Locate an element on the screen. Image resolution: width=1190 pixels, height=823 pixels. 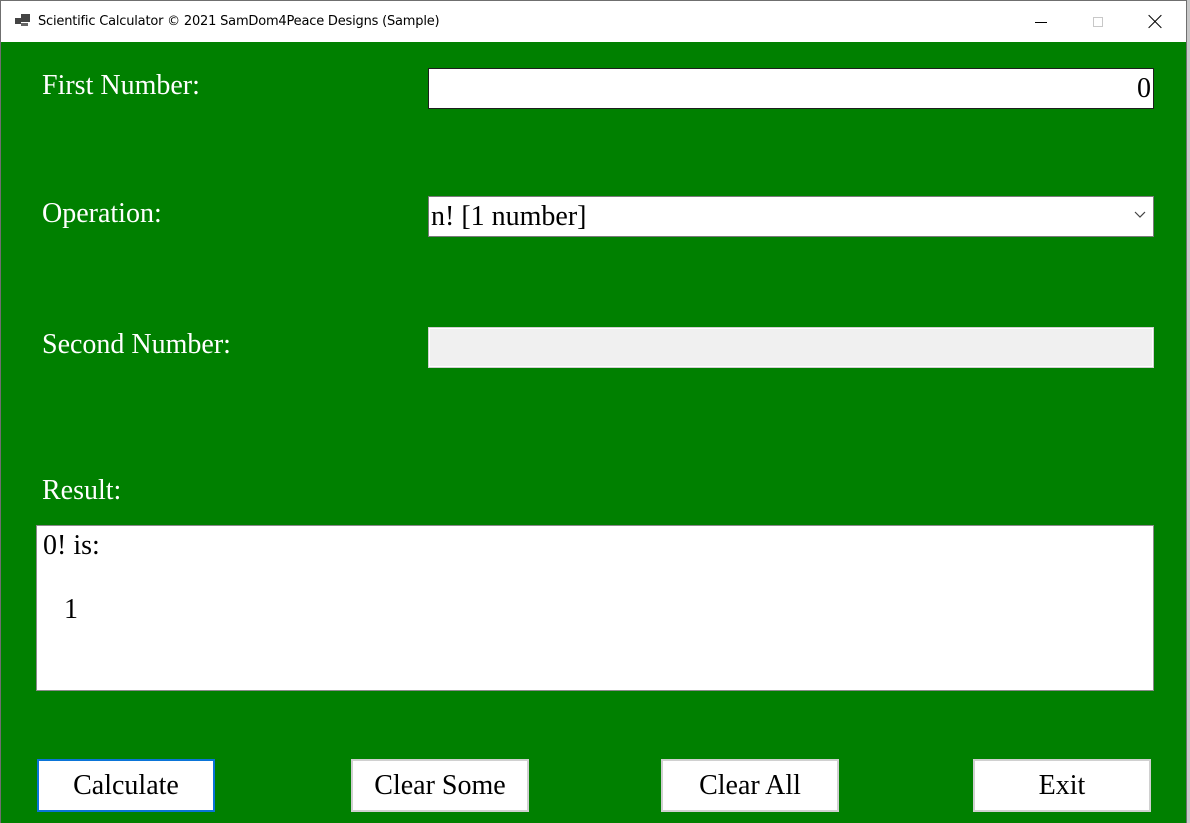
maximize-icon is located at coordinates (1098, 22).